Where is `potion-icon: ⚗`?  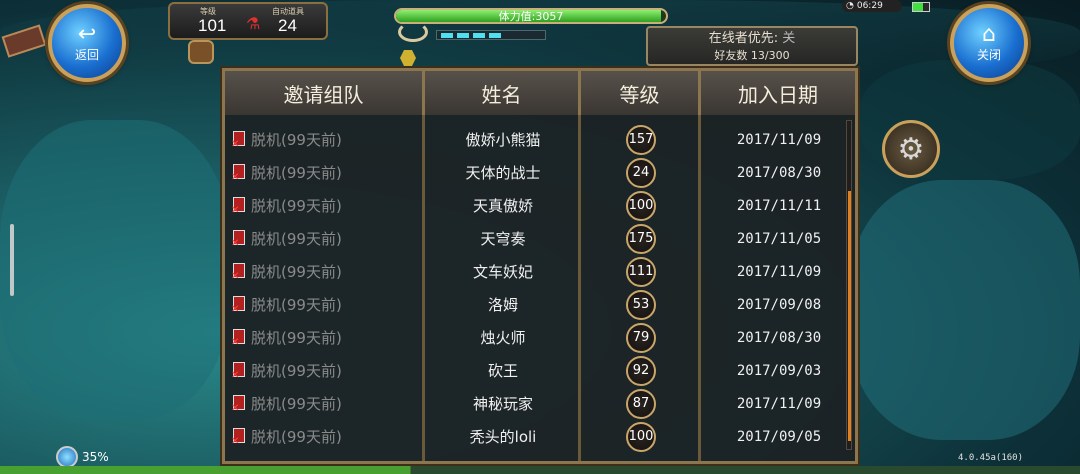 potion-icon: ⚗ is located at coordinates (253, 23).